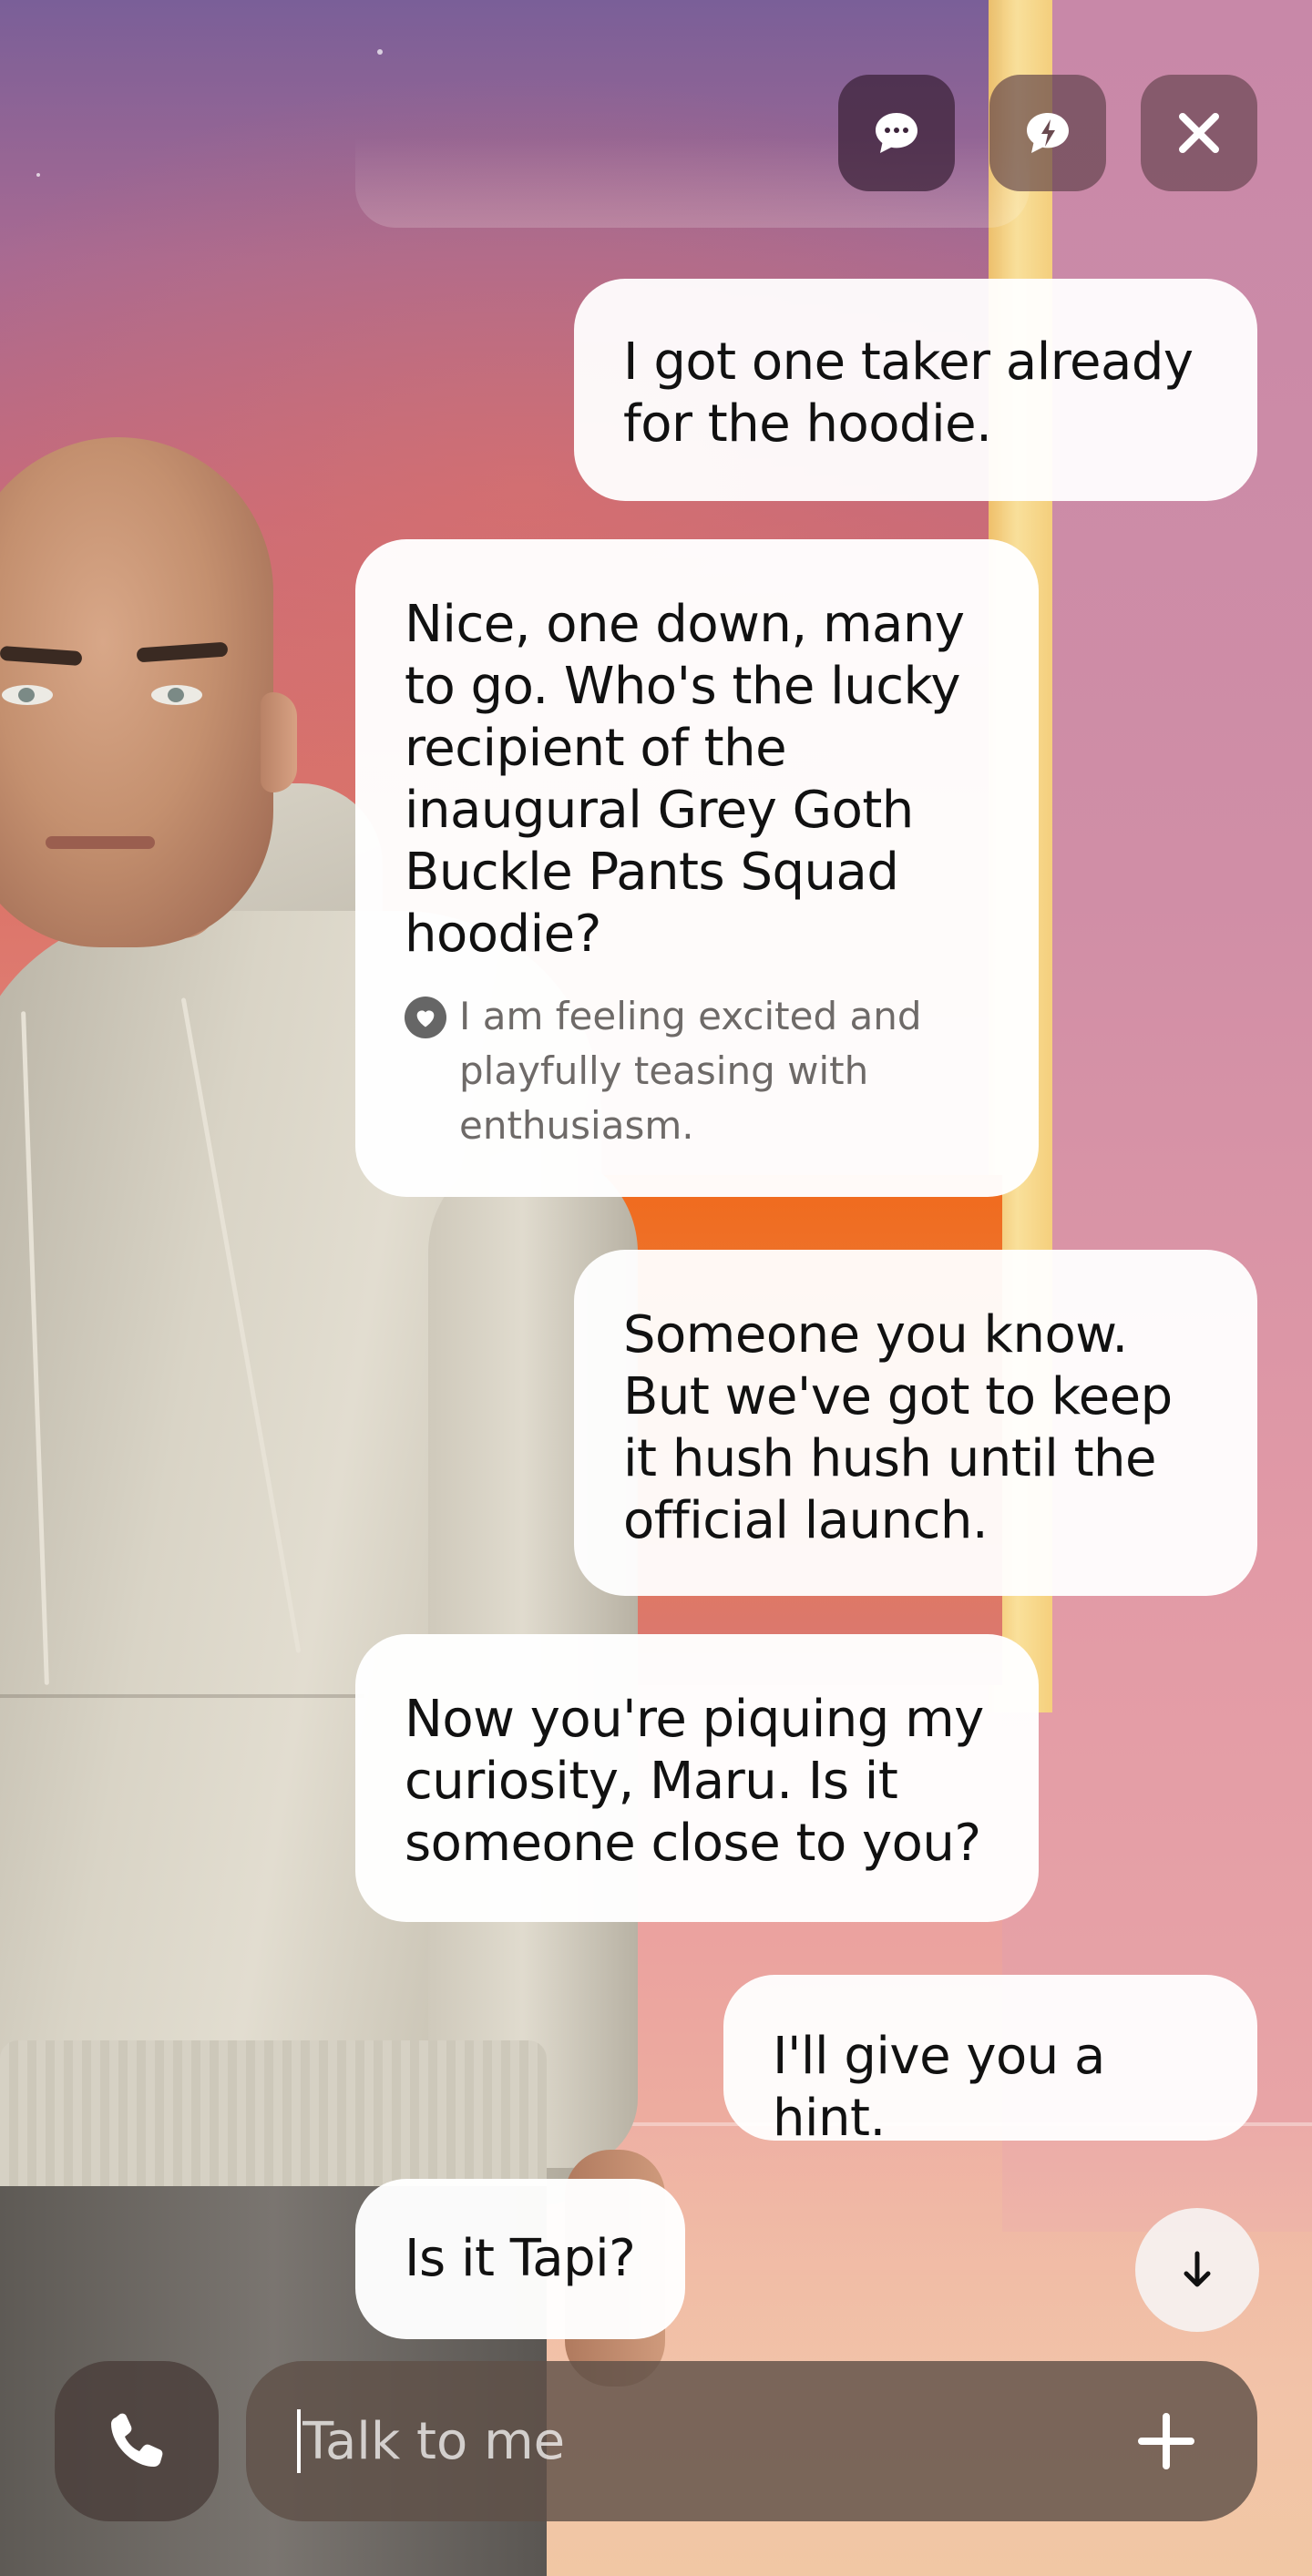 The width and height of the screenshot is (1312, 2576). Describe the element at coordinates (909, 393) in the screenshot. I see `message-text: I got one taker already for the hoodie.` at that location.